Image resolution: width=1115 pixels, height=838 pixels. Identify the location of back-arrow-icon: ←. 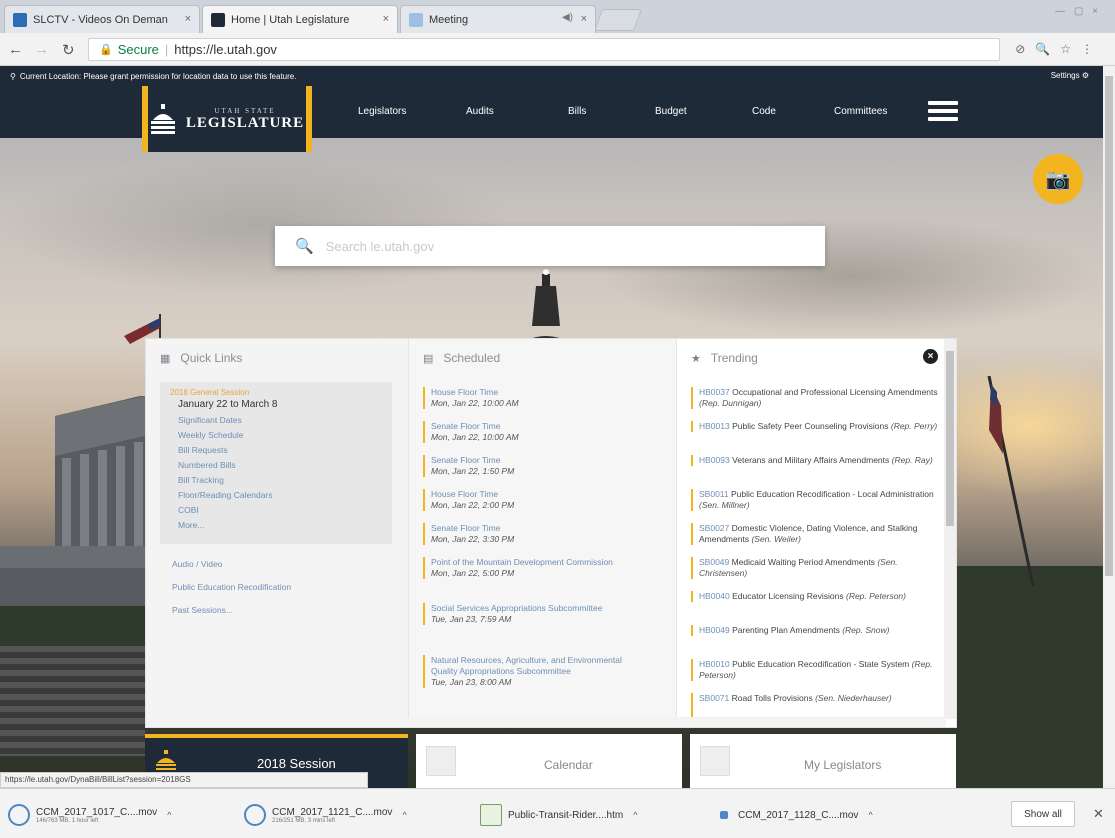
(15, 49).